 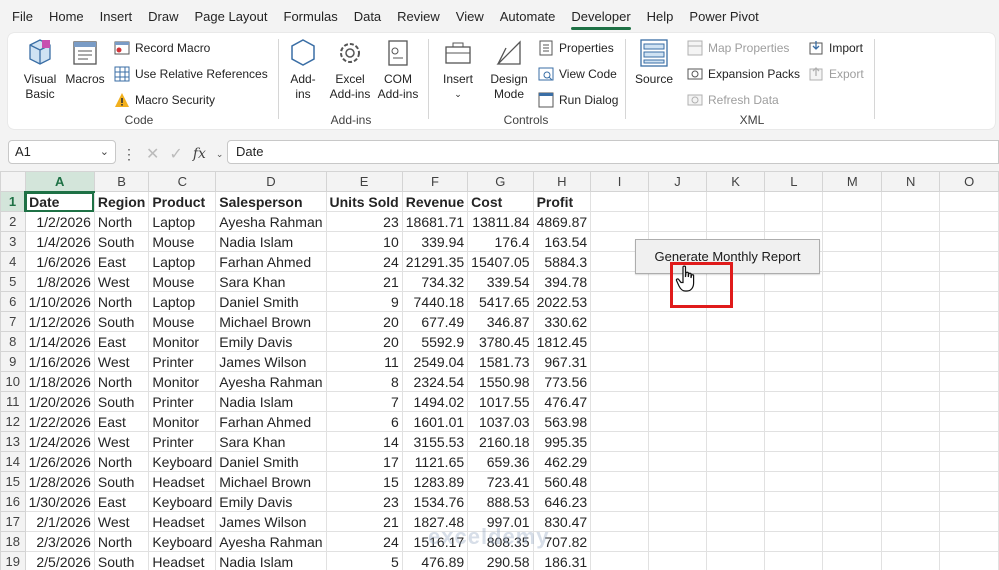 What do you see at coordinates (364, 221) in the screenshot?
I see `cell: 23` at bounding box center [364, 221].